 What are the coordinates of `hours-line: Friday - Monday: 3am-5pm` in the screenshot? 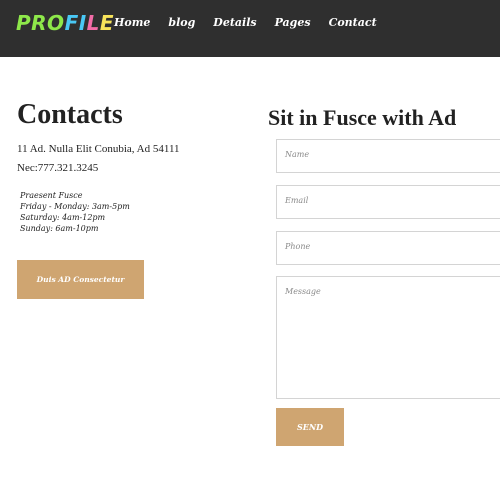 It's located at (75, 206).